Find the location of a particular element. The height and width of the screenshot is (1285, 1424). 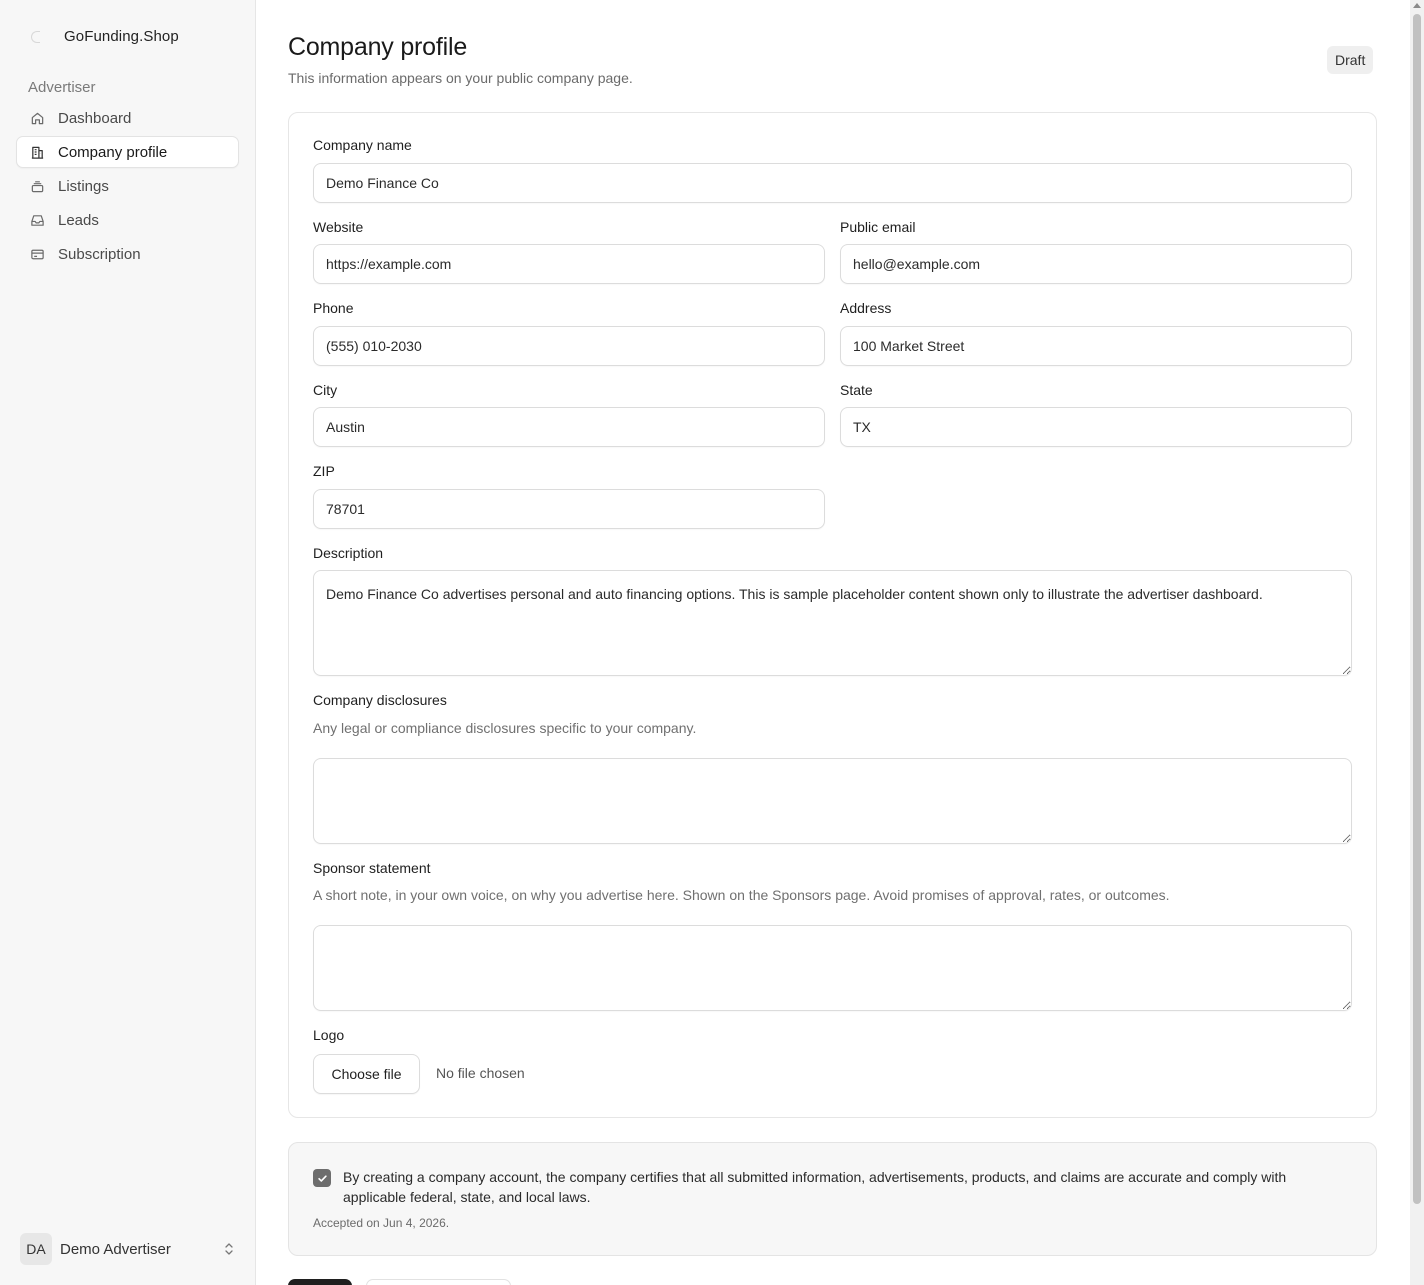

address-input is located at coordinates (1096, 346).